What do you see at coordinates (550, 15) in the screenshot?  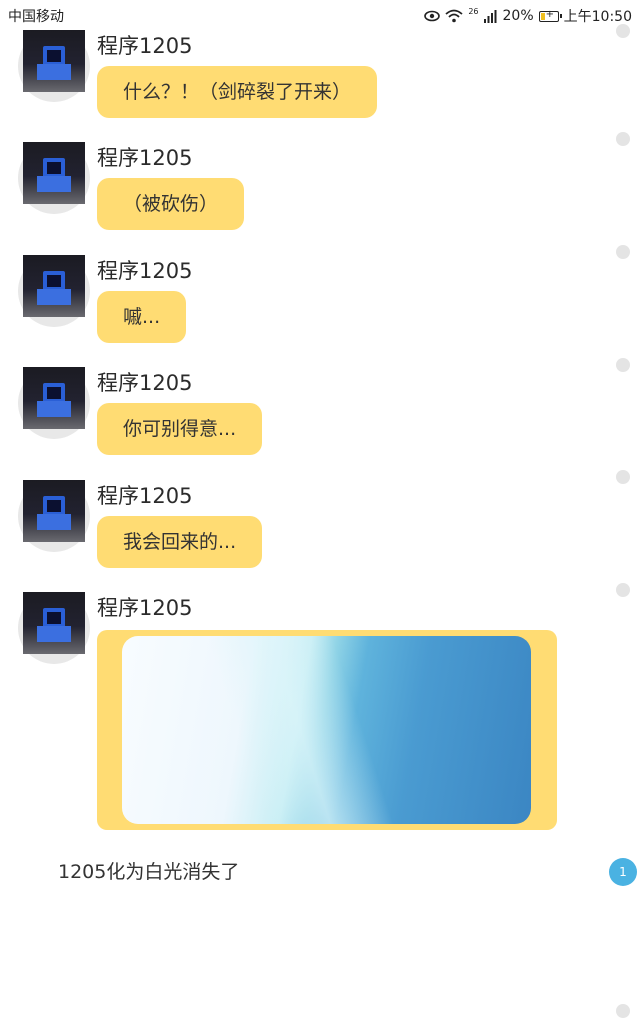 I see `battery-icon: +` at bounding box center [550, 15].